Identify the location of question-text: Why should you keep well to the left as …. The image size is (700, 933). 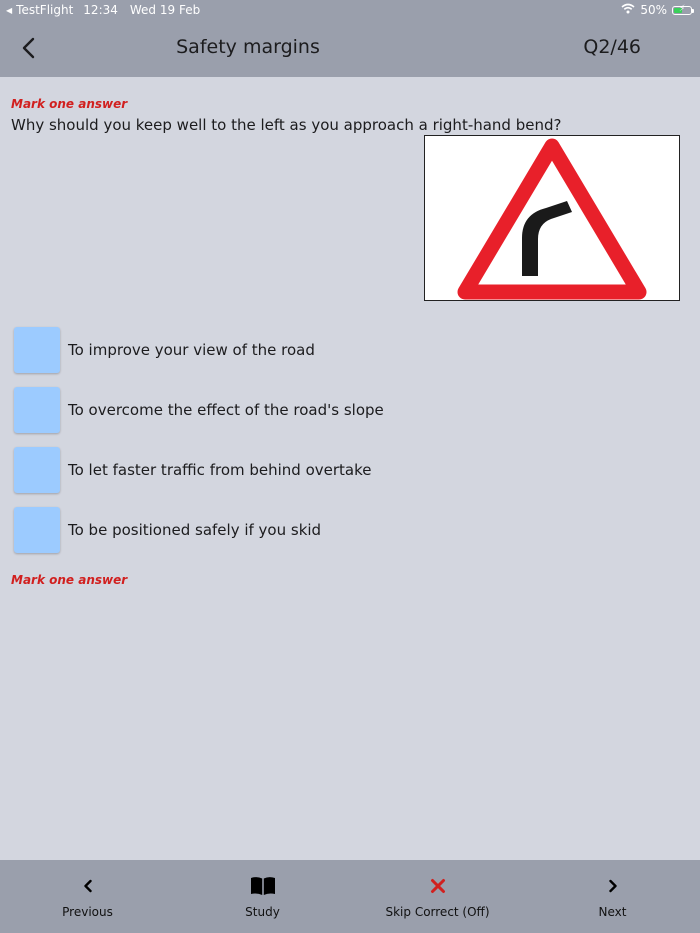
(286, 125).